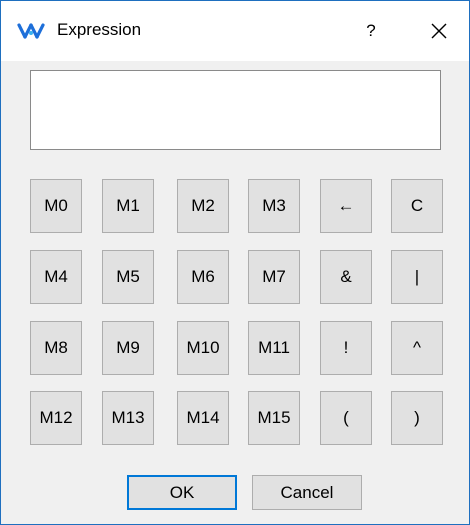 The image size is (470, 525). I want to click on or-key: |, so click(417, 277).